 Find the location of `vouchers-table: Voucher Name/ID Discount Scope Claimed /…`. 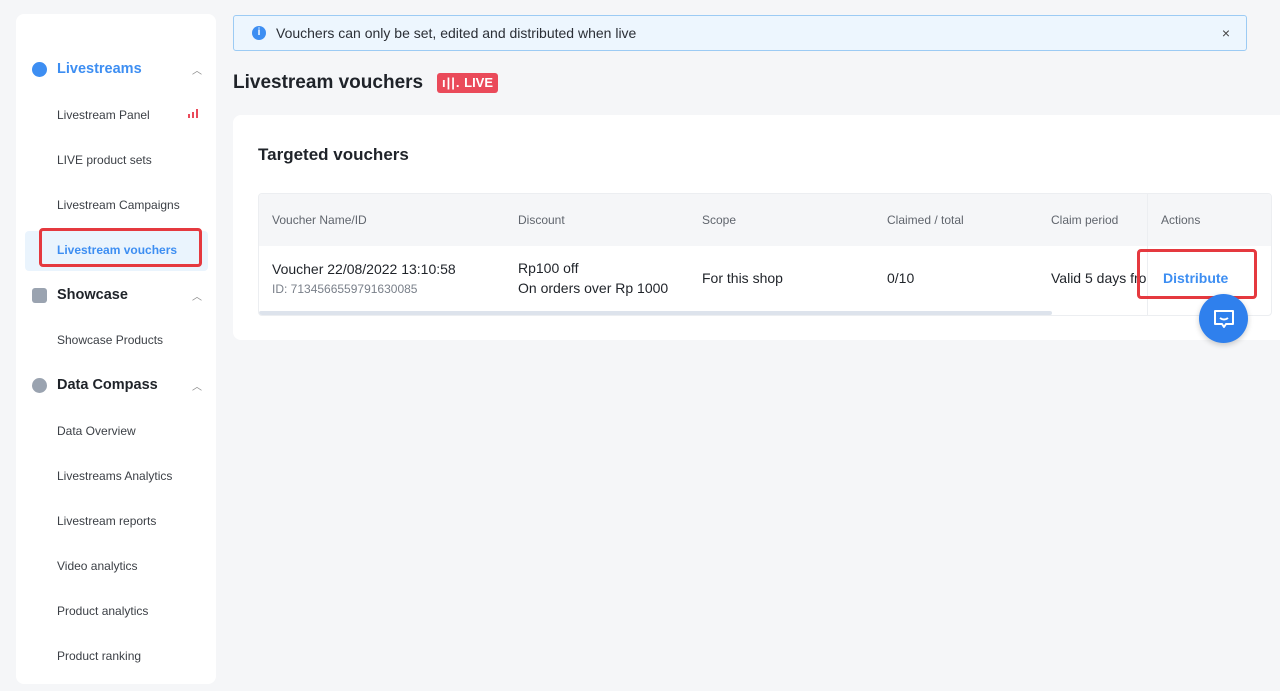

vouchers-table: Voucher Name/ID Discount Scope Claimed /… is located at coordinates (765, 254).